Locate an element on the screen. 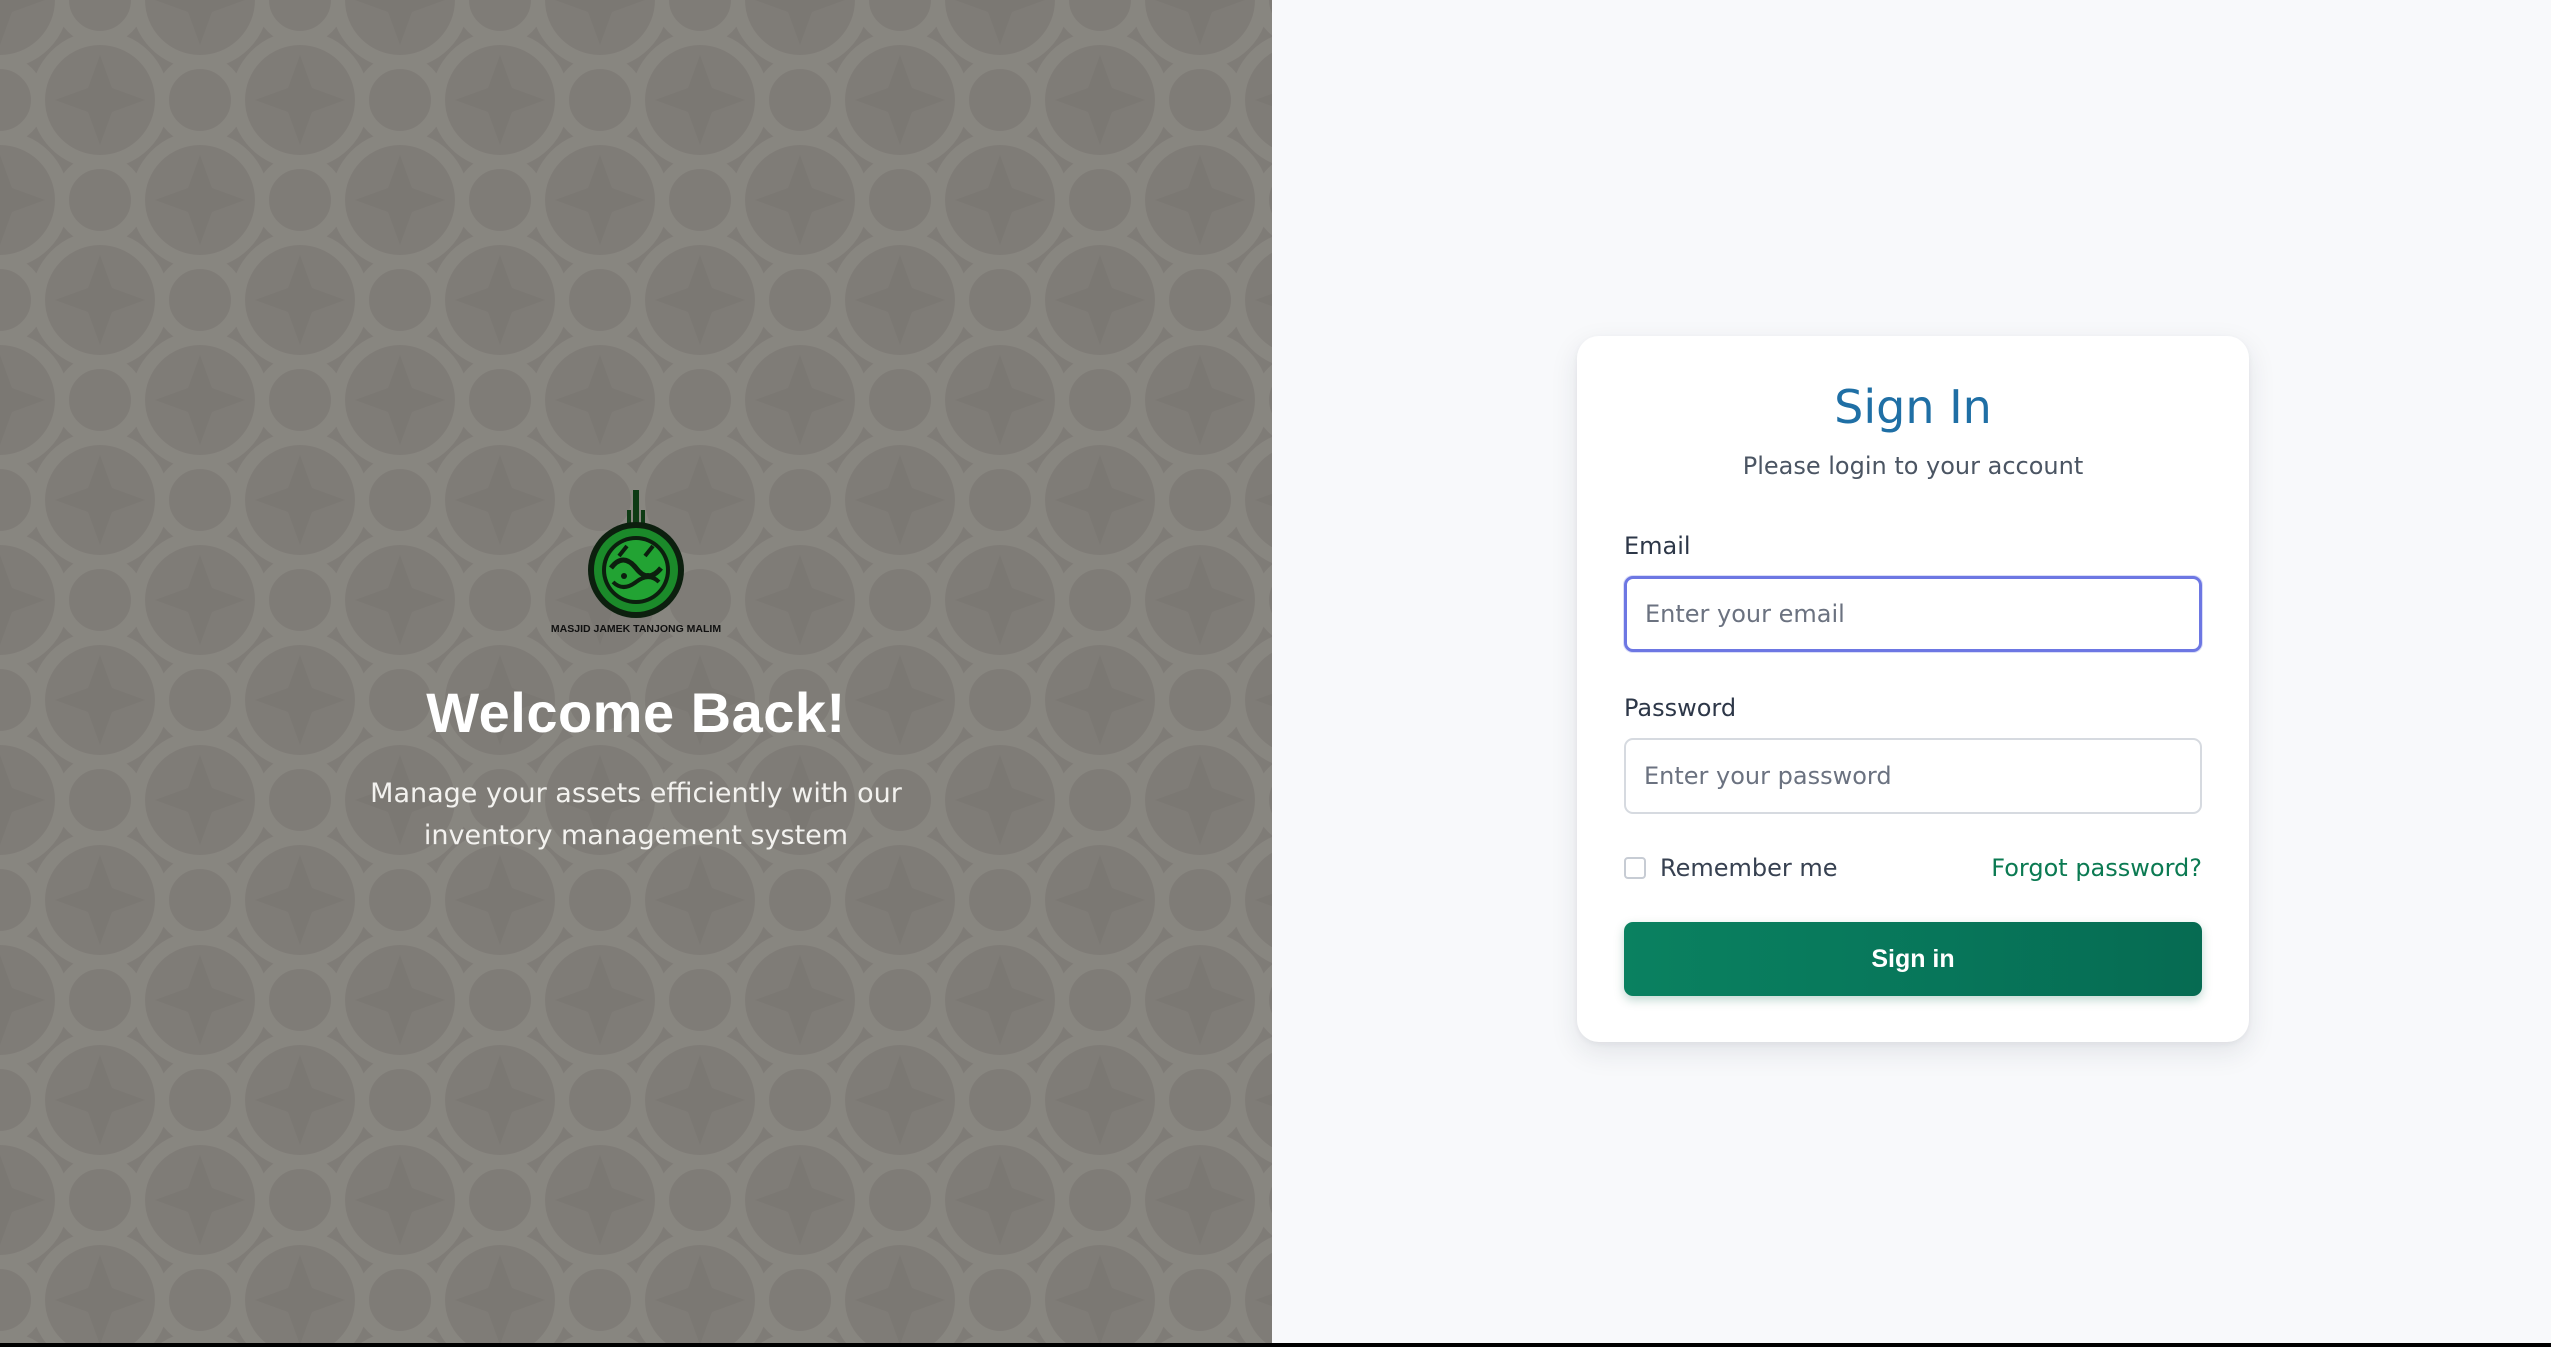  remember-me-checkbox is located at coordinates (1635, 868).